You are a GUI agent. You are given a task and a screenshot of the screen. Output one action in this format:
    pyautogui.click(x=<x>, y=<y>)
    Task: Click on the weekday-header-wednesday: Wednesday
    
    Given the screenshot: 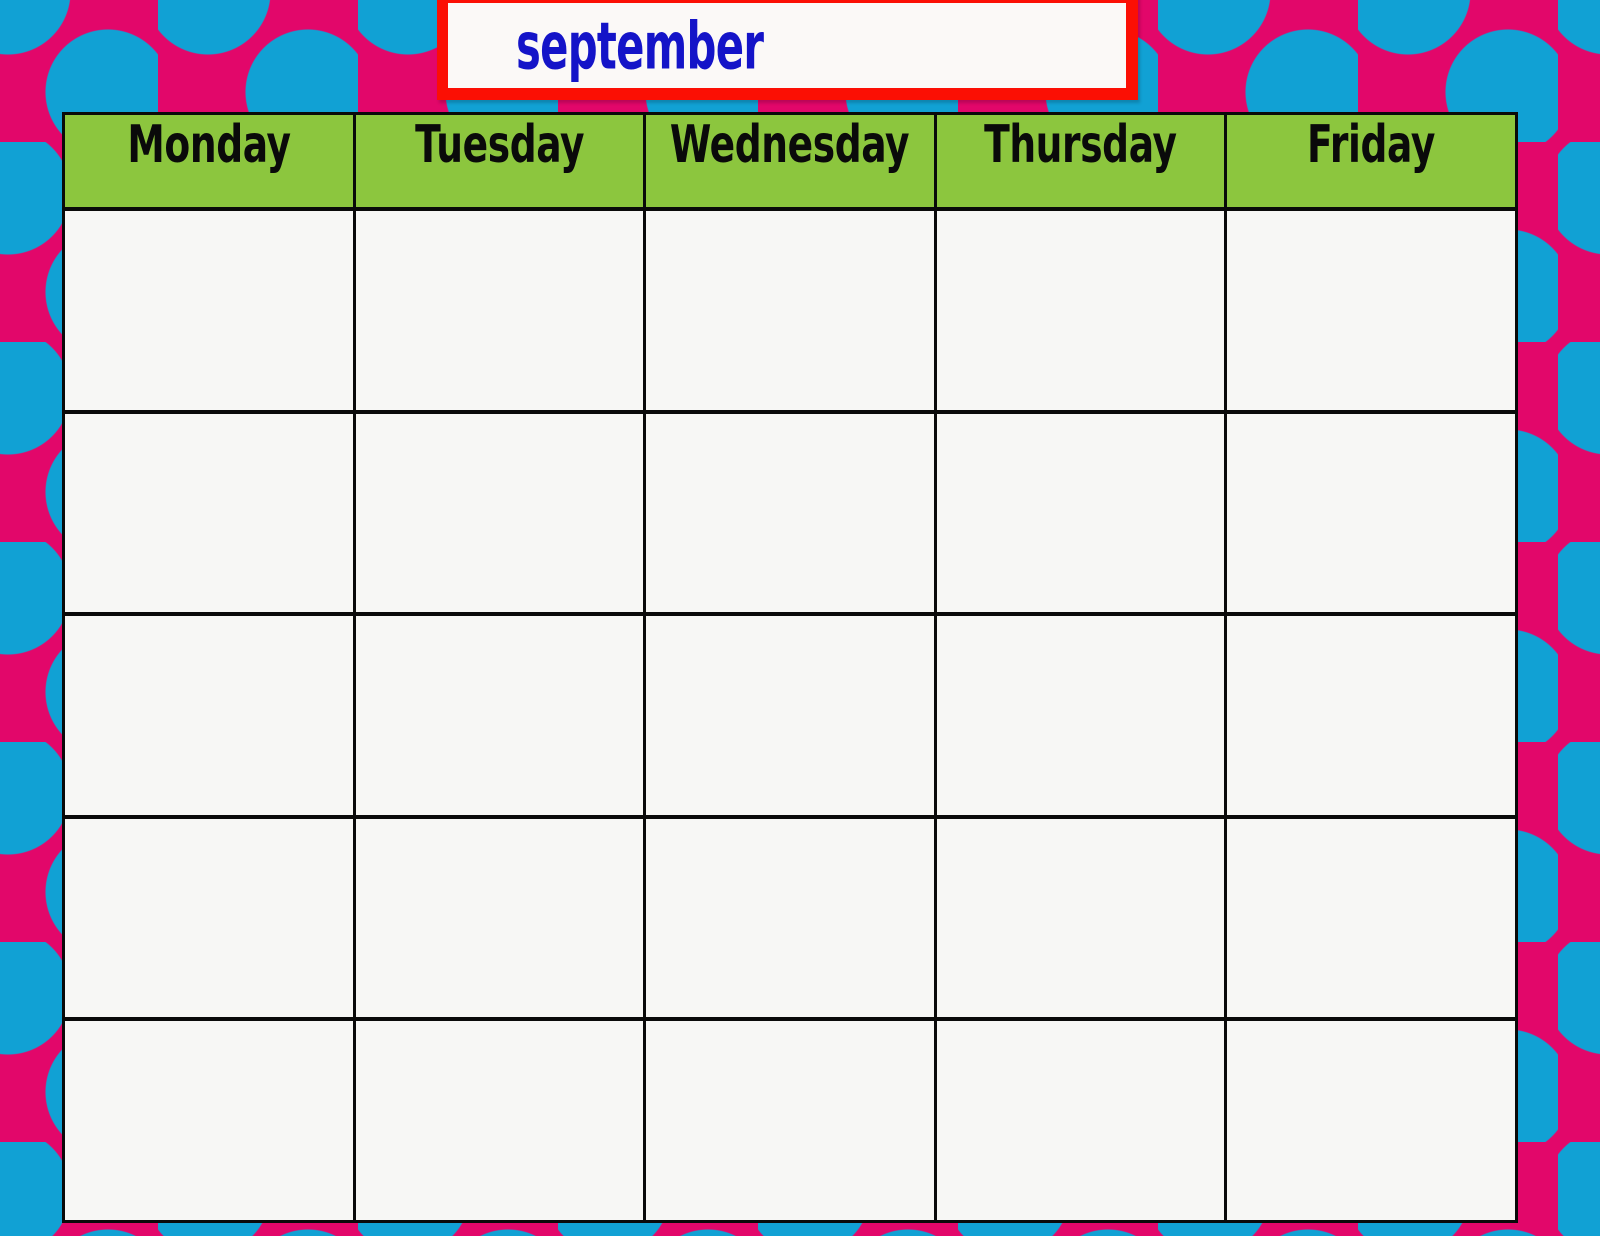 What is the action you would take?
    pyautogui.click(x=791, y=161)
    